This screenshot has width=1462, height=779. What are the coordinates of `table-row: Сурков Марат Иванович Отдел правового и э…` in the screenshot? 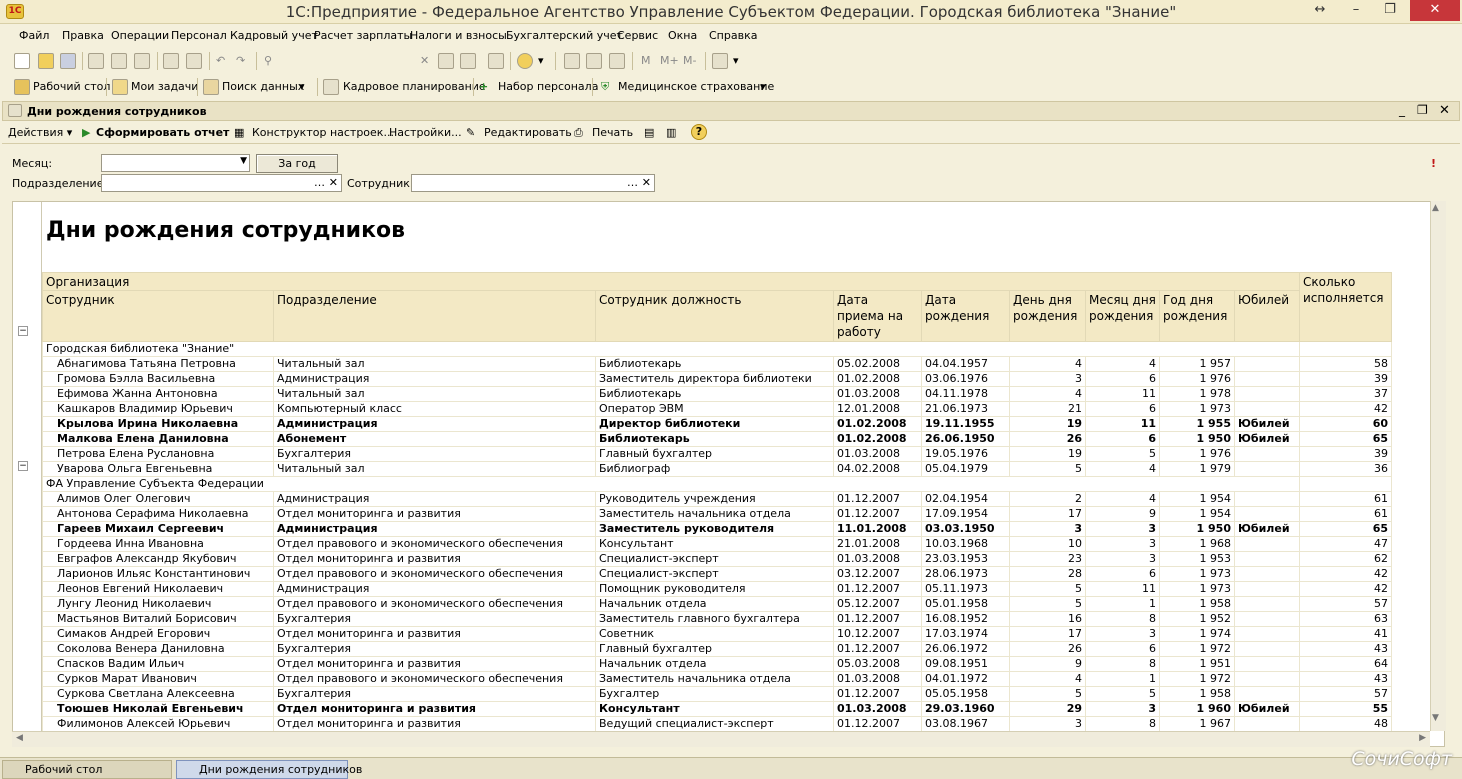 It's located at (717, 679).